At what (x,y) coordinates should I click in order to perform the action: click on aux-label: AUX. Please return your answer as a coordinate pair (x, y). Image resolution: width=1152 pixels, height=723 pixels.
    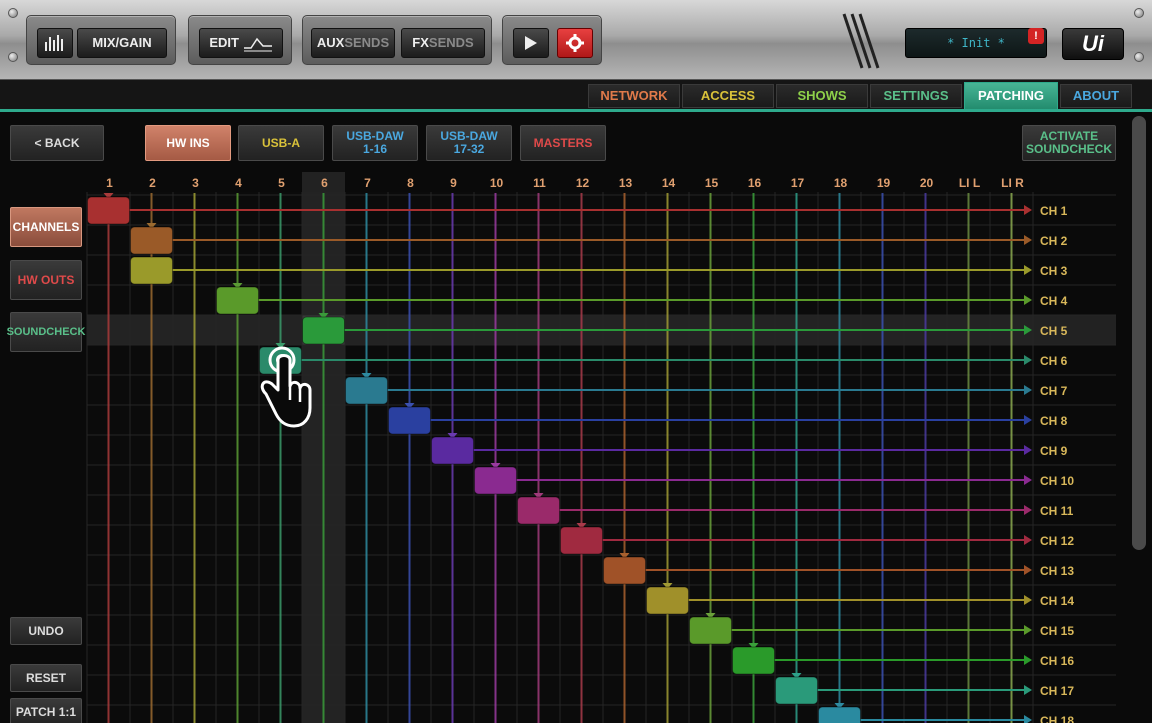
    Looking at the image, I should click on (330, 42).